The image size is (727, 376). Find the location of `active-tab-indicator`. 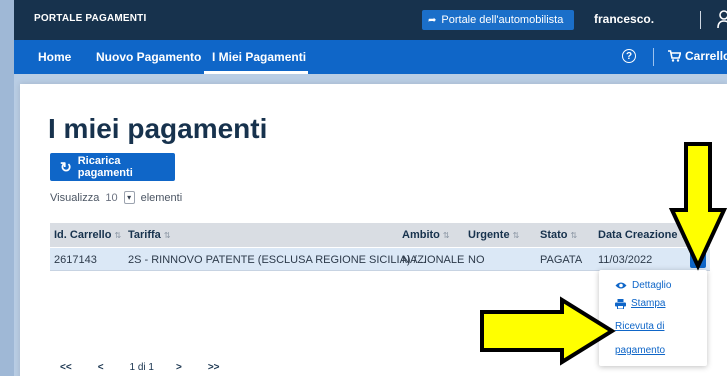

active-tab-indicator is located at coordinates (256, 72).